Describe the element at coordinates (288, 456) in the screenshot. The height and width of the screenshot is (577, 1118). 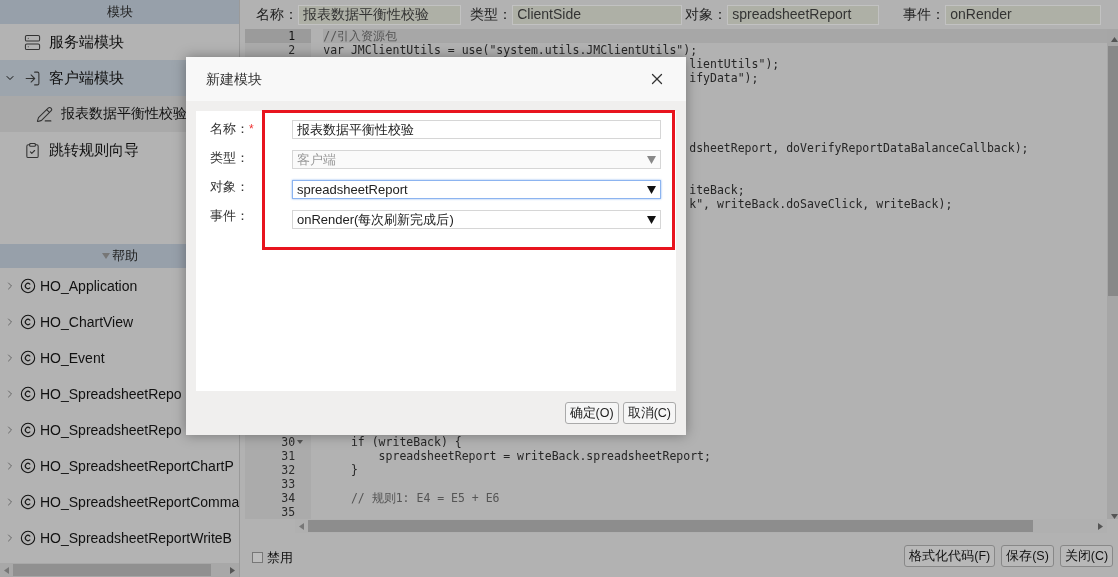
I see `line-number: 31` at that location.